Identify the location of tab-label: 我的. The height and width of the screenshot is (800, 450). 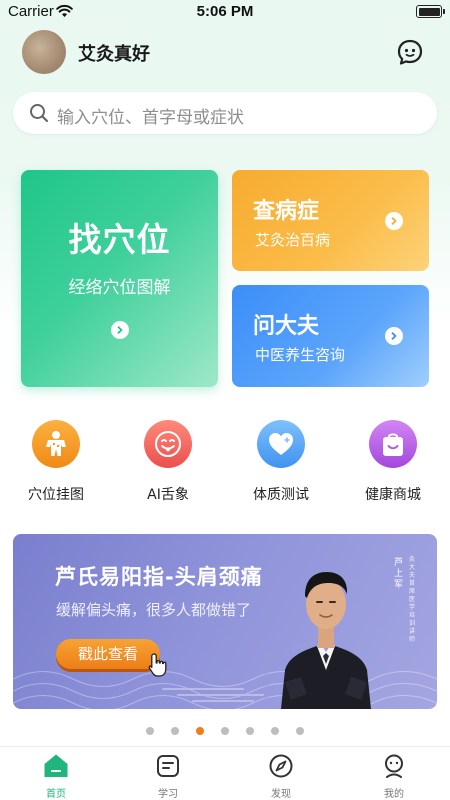
(394, 794).